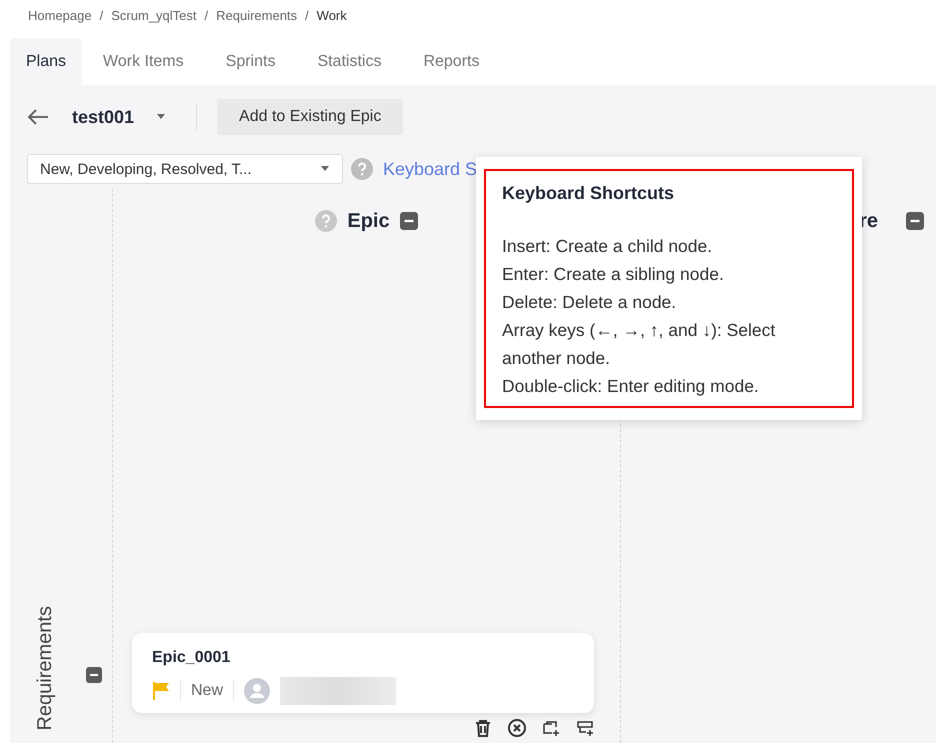 The width and height of the screenshot is (936, 743). Describe the element at coordinates (430, 169) in the screenshot. I see `keyboard-shortcuts-link: Keyboard S` at that location.